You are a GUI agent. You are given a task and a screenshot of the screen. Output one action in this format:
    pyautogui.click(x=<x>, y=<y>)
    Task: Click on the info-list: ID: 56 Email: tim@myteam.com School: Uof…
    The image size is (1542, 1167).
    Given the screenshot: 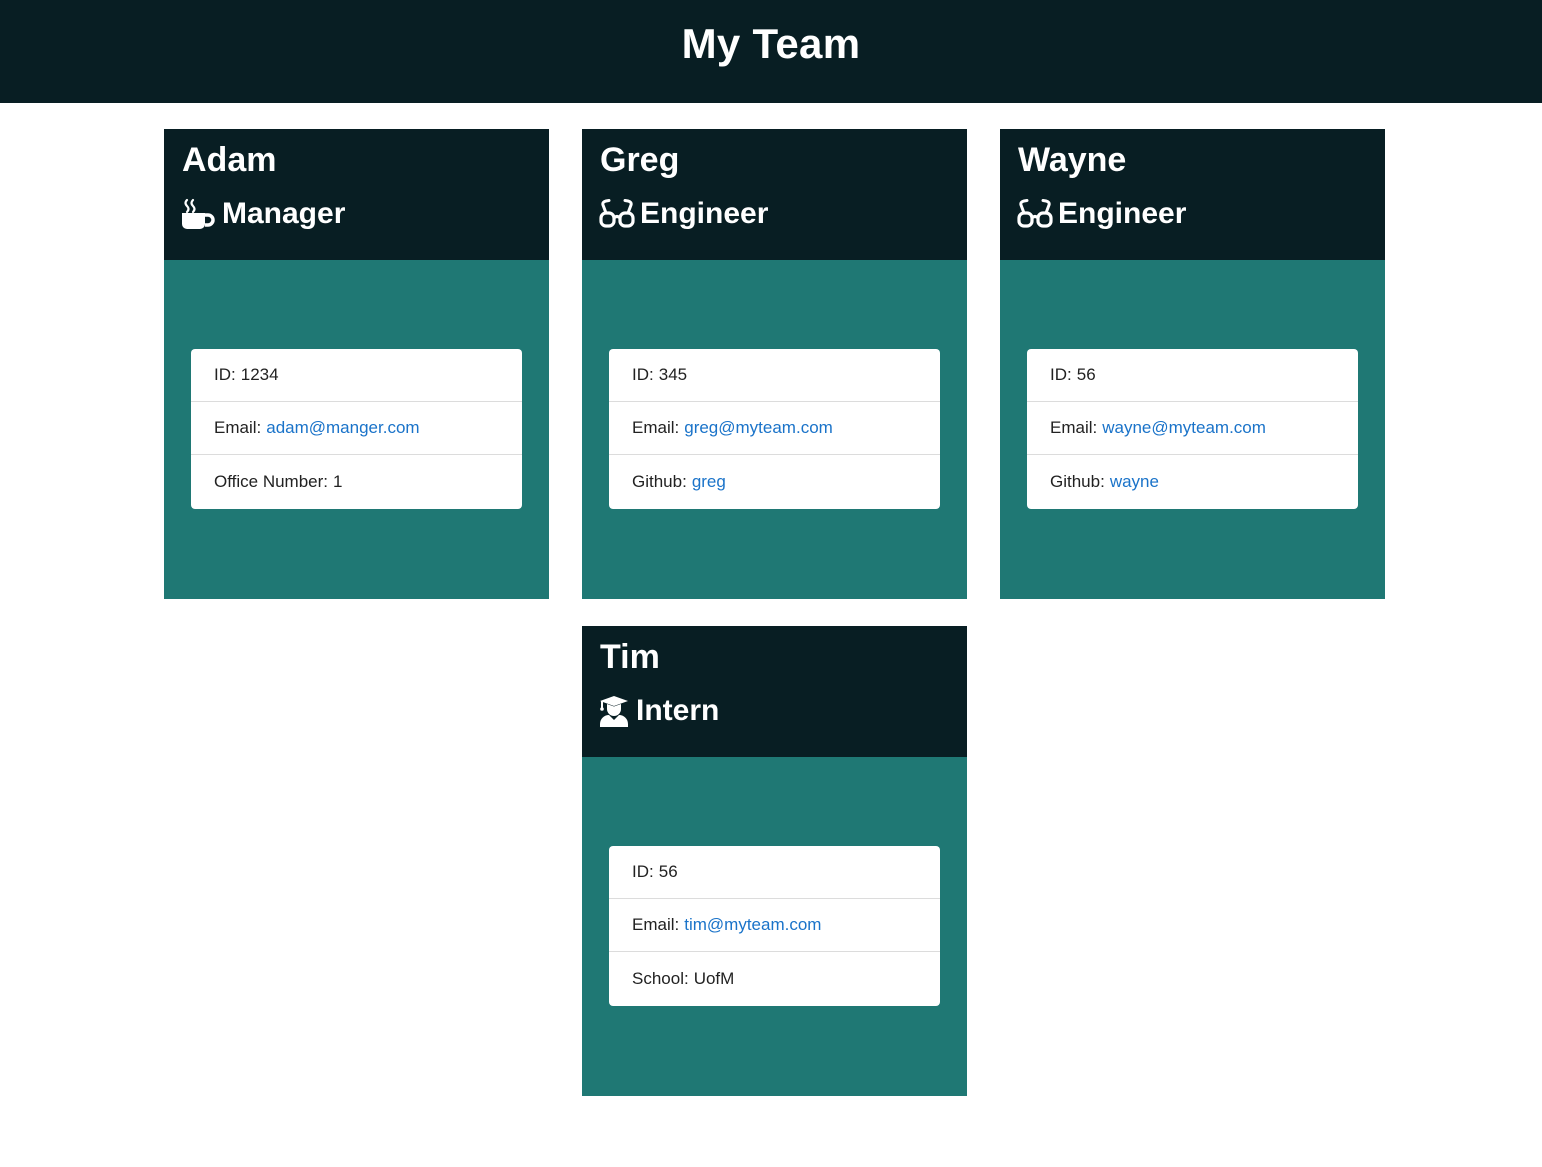 What is the action you would take?
    pyautogui.click(x=774, y=926)
    